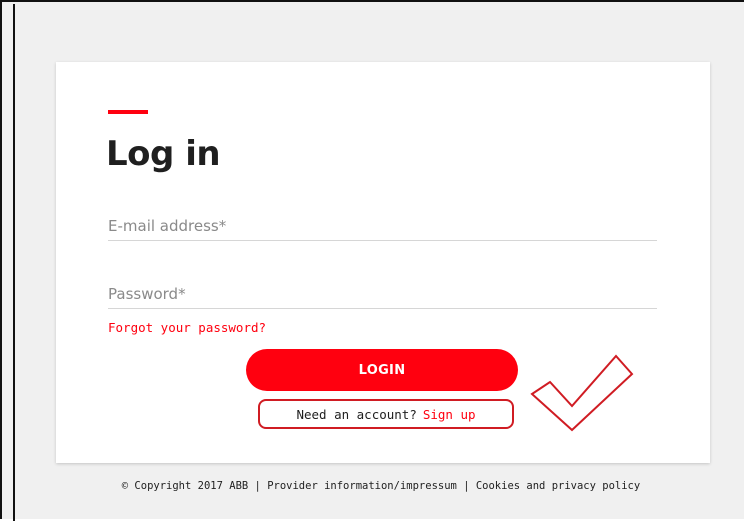  I want to click on signup-prompt: Need an account?, so click(356, 414).